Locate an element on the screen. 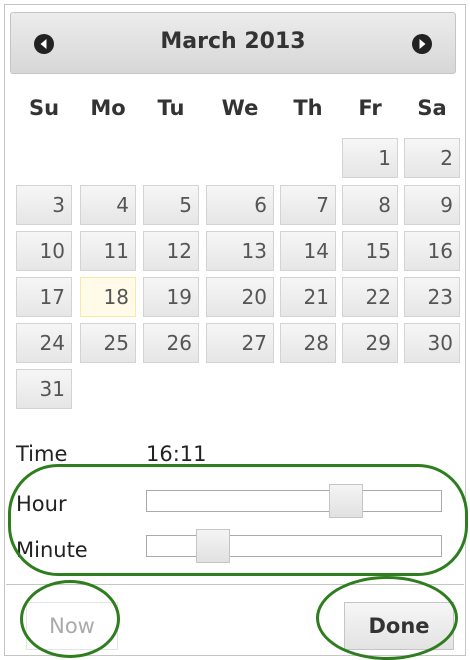 The height and width of the screenshot is (660, 470). day-cell: 20 is located at coordinates (240, 297).